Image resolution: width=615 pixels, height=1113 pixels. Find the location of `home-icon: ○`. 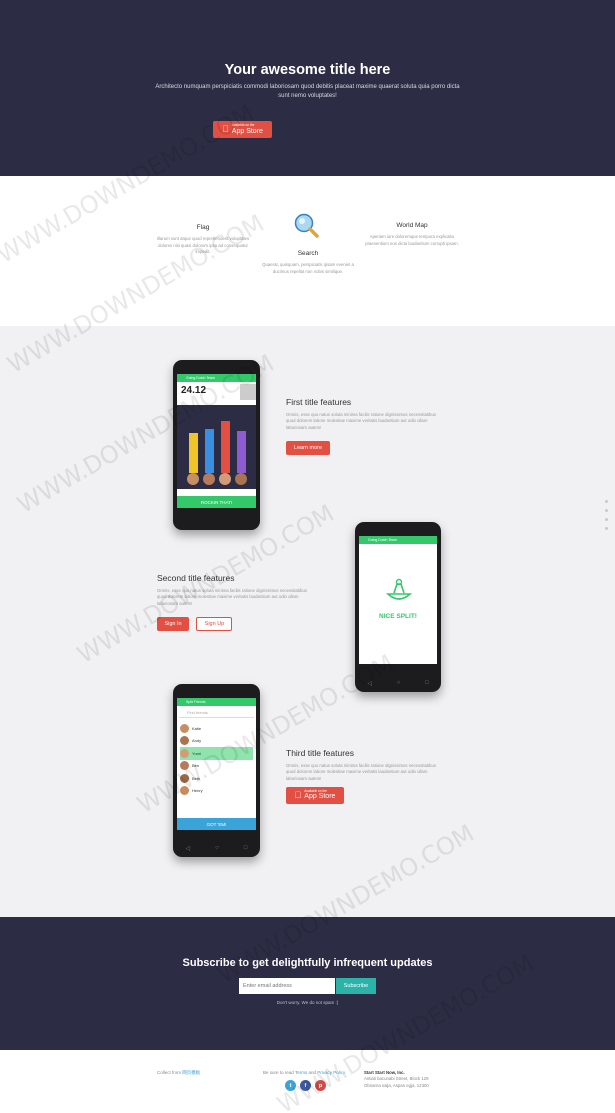

home-icon: ○ is located at coordinates (398, 683).